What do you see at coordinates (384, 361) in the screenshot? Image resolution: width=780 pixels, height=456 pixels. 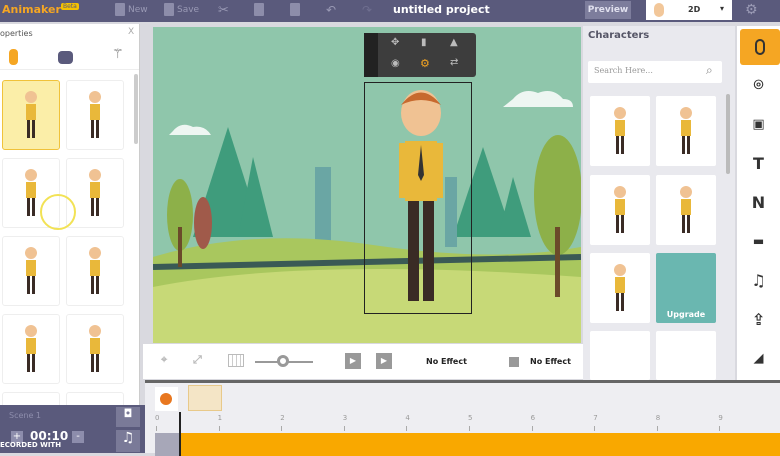 I see `play-icon: ▶` at bounding box center [384, 361].